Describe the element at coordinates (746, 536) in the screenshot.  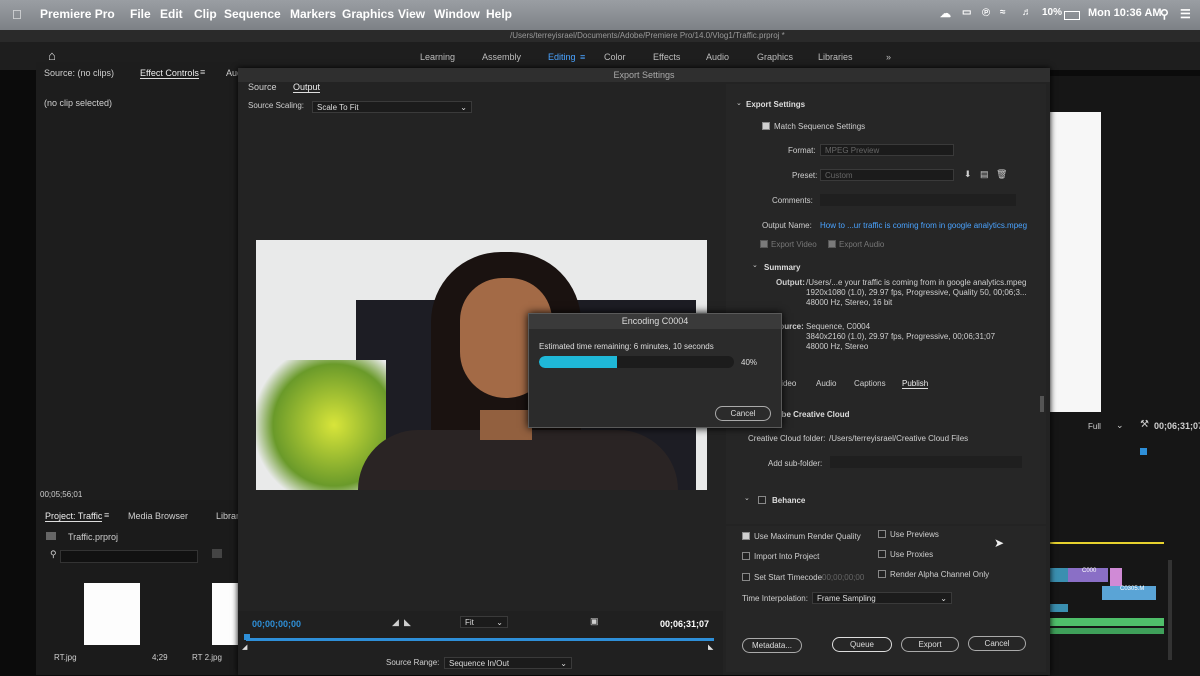
I see `max-render-quality-checkbox` at that location.